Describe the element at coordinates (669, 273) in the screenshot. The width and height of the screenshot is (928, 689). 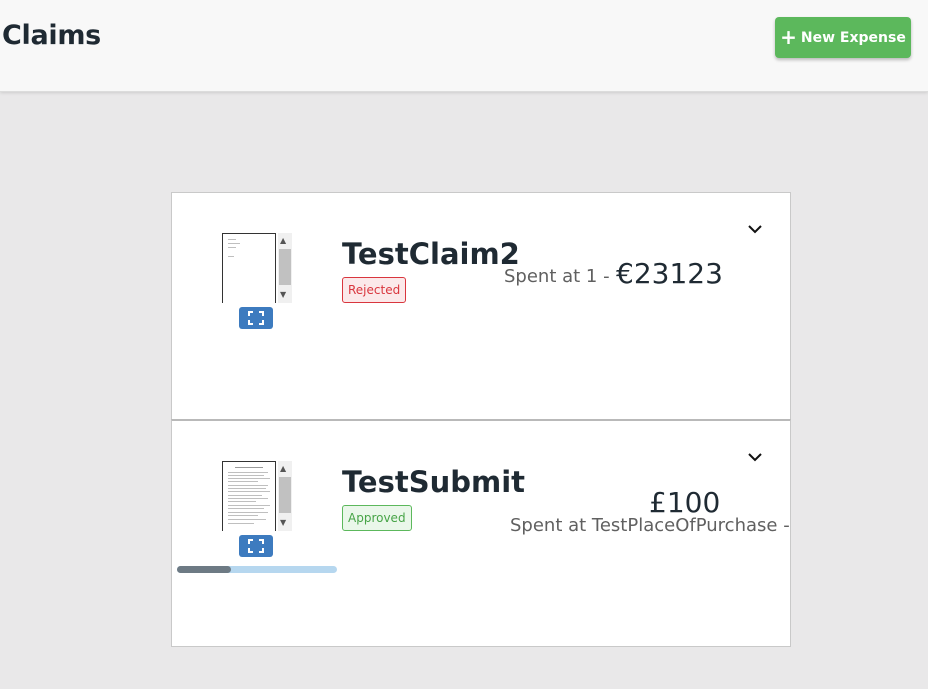
I see `claim-amount: €23123` at that location.